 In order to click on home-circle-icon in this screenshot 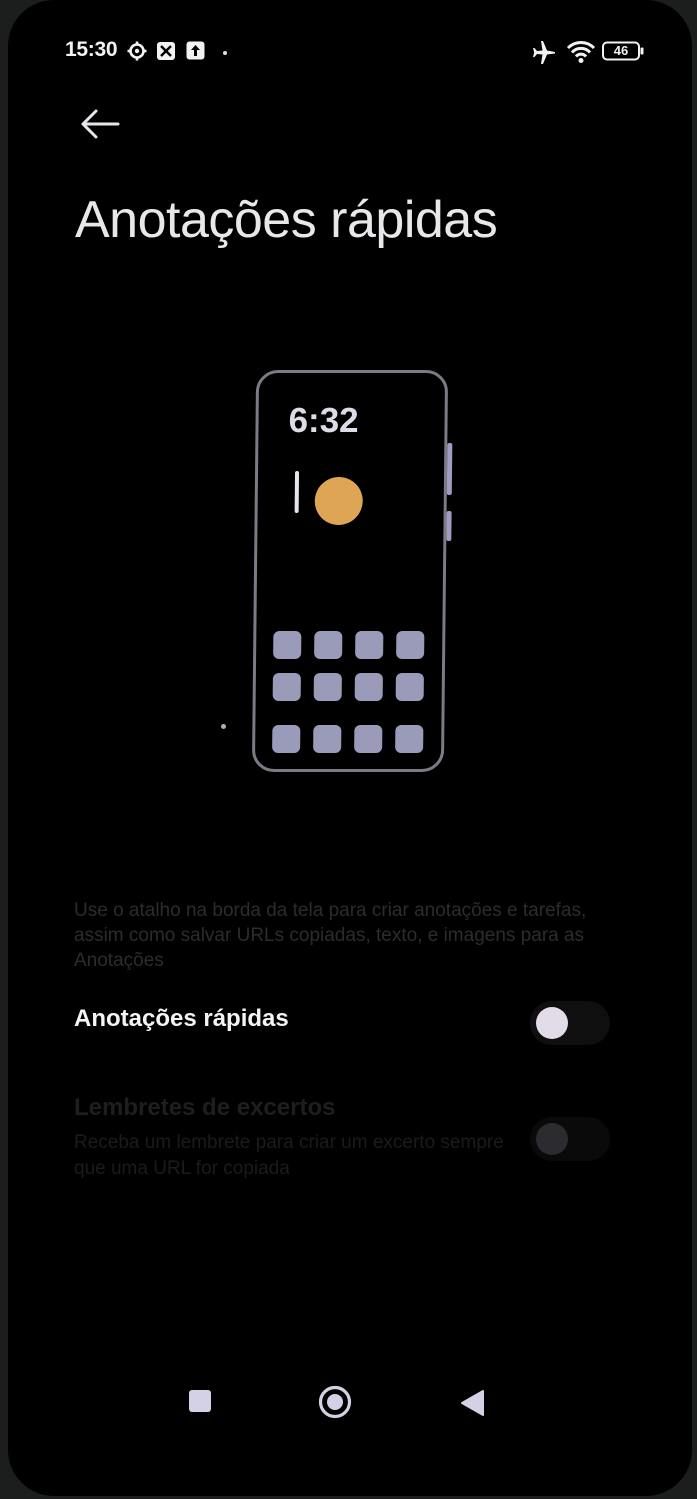, I will do `click(335, 1402)`.